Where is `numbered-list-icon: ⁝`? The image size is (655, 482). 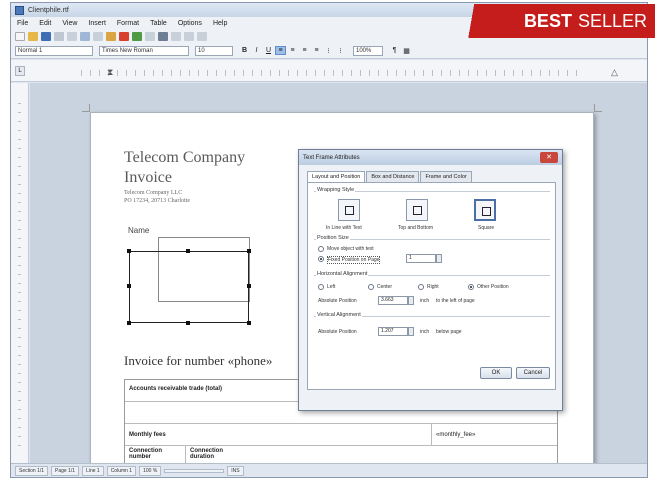
numbered-list-icon: ⁝ is located at coordinates (340, 51).